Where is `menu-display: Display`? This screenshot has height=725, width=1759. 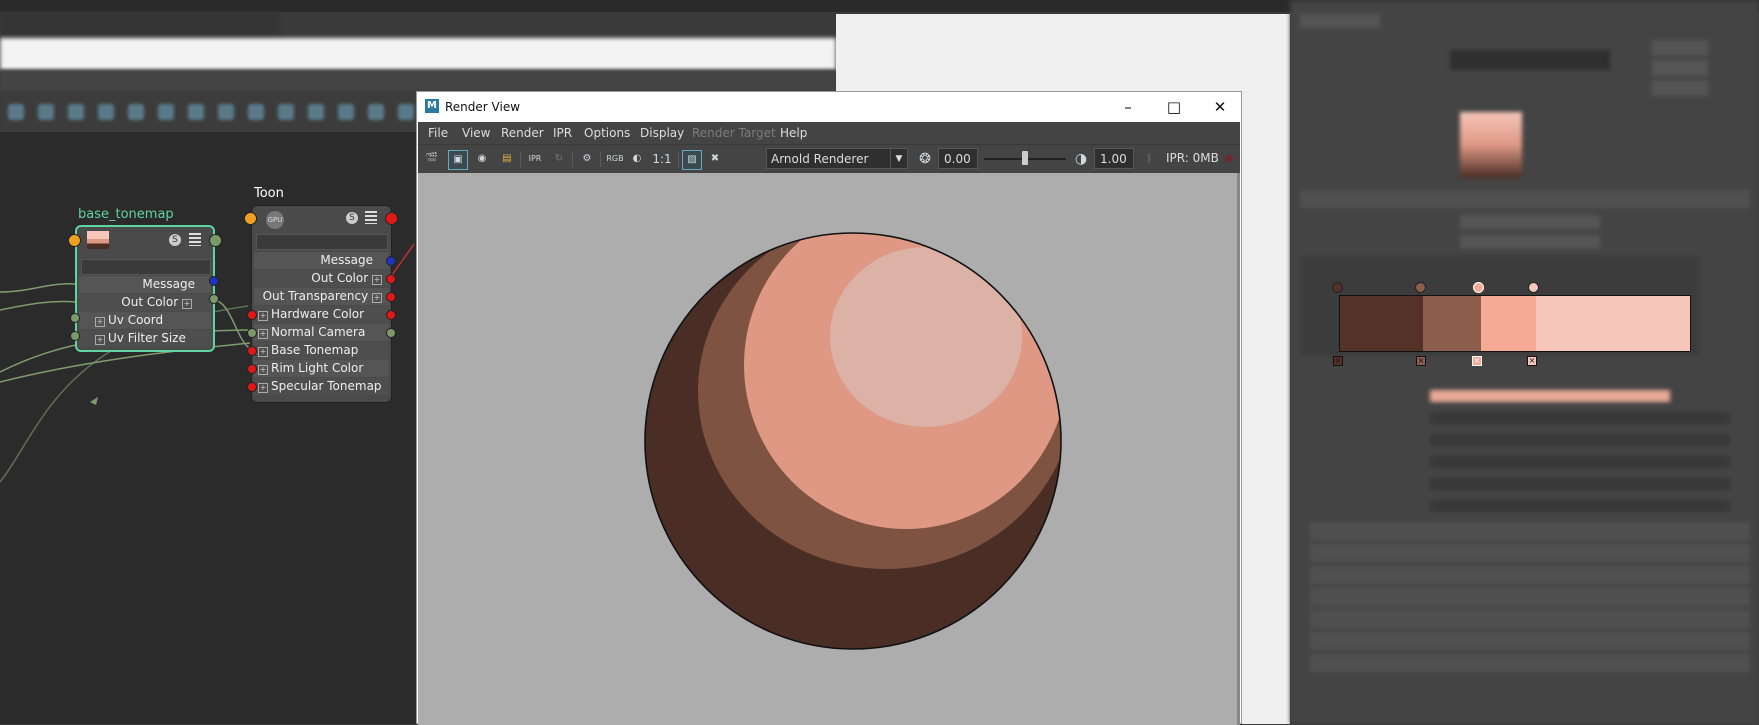 menu-display: Display is located at coordinates (662, 133).